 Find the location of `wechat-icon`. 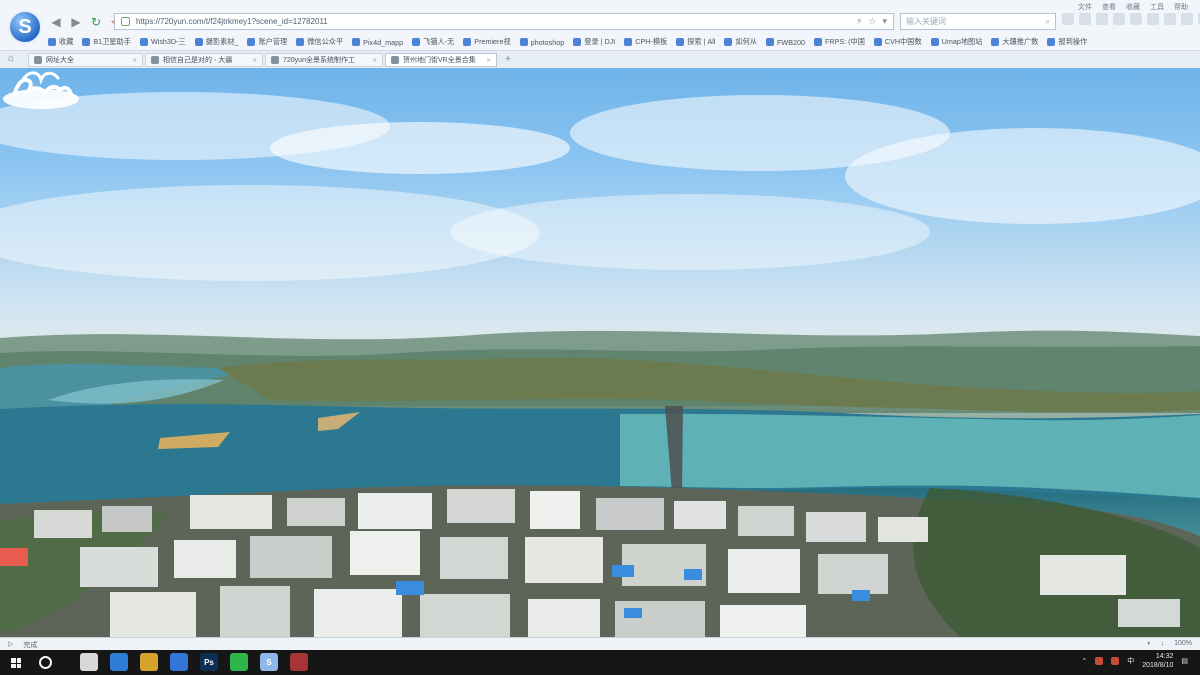

wechat-icon is located at coordinates (239, 662).